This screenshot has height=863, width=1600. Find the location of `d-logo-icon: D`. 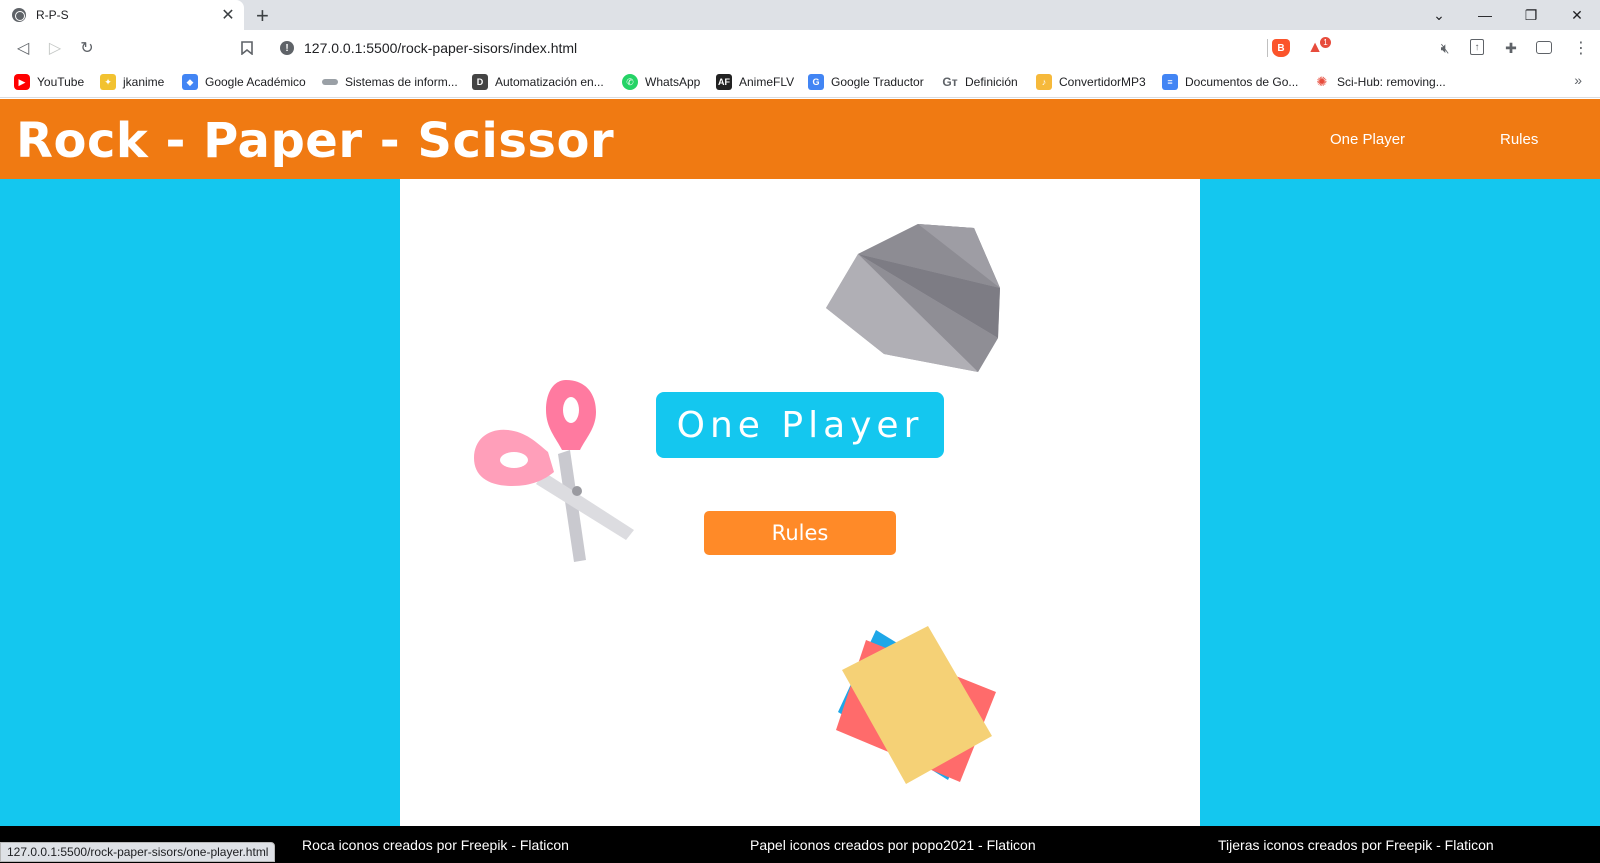

d-logo-icon: D is located at coordinates (480, 82).